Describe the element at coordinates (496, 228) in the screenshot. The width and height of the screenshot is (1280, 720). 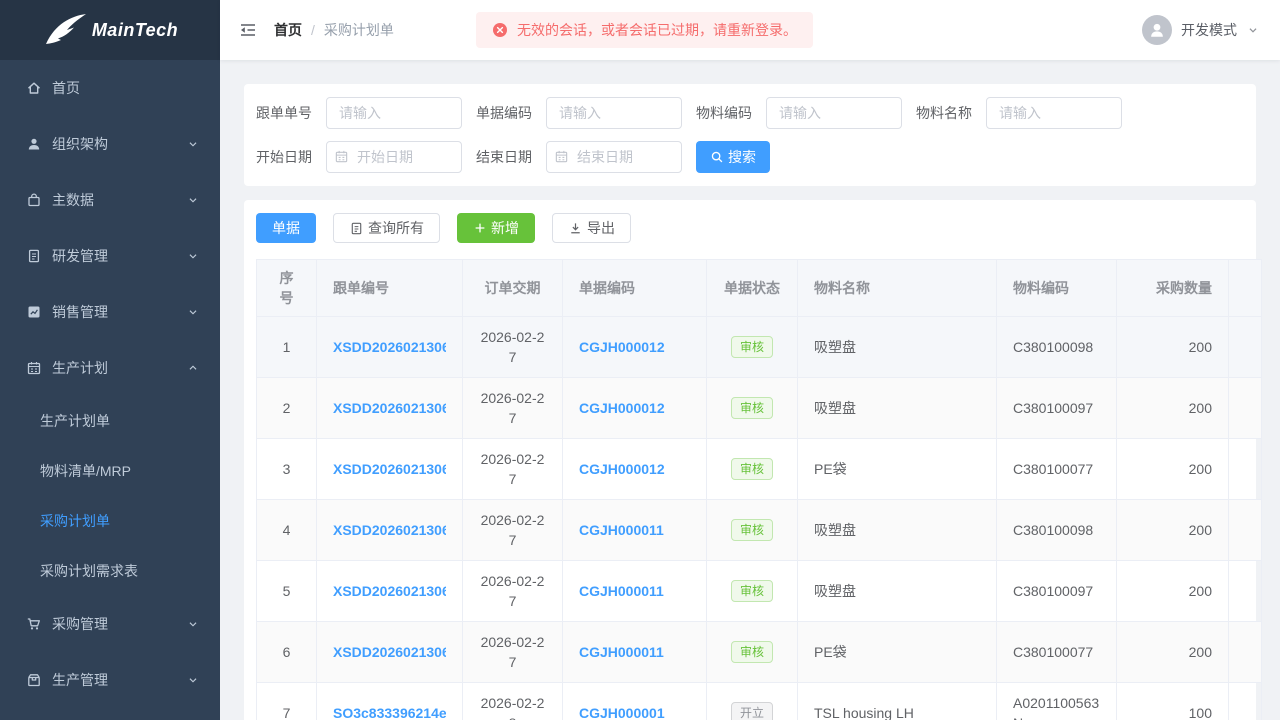
I see `add-button: 新增` at that location.